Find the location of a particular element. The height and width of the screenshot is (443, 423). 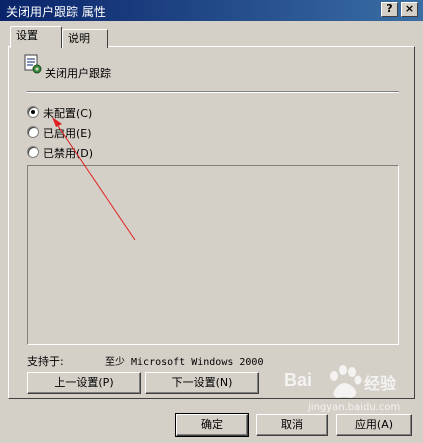

watermark-url: jingyan.baidu.com is located at coordinates (354, 407).